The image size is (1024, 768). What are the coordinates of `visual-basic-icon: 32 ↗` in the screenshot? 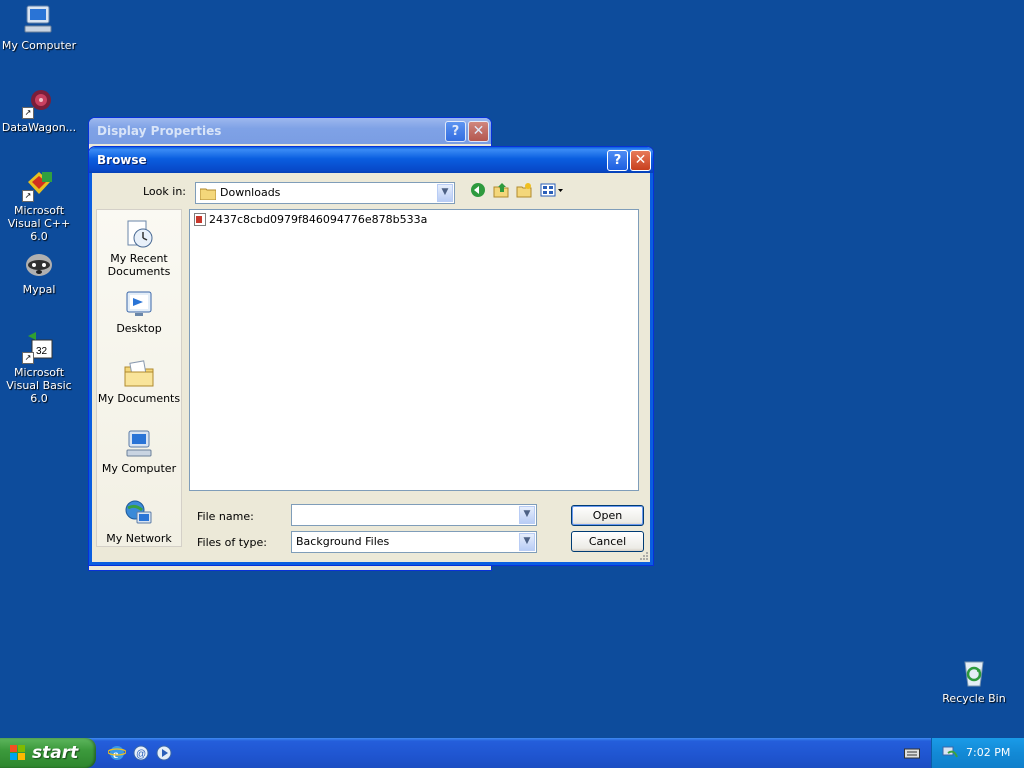 It's located at (39, 347).